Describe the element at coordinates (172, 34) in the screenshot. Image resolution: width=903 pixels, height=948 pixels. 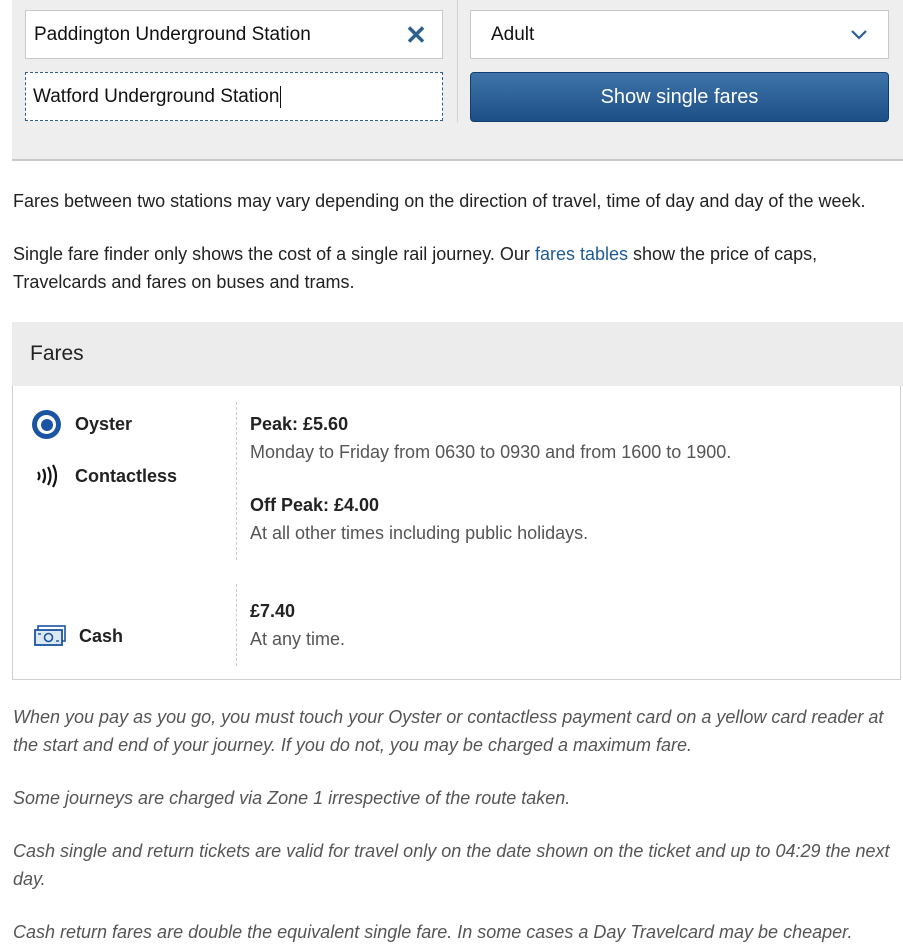
I see `from-station-value: Paddington Underground Station` at that location.